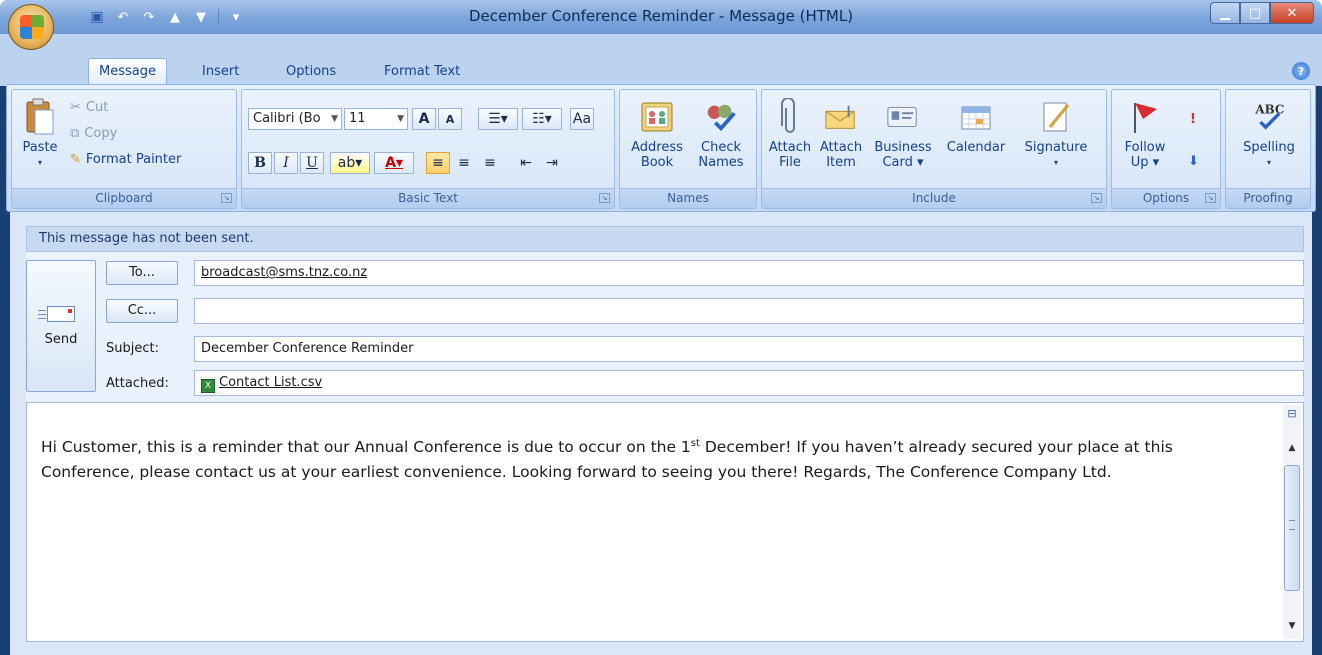  Describe the element at coordinates (311, 71) in the screenshot. I see `tab-options: Options` at that location.